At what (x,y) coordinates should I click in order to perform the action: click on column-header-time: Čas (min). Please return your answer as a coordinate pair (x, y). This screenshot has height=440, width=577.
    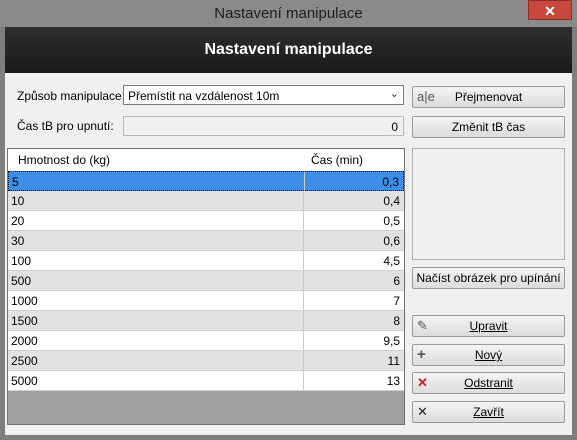
    Looking at the image, I should click on (337, 160).